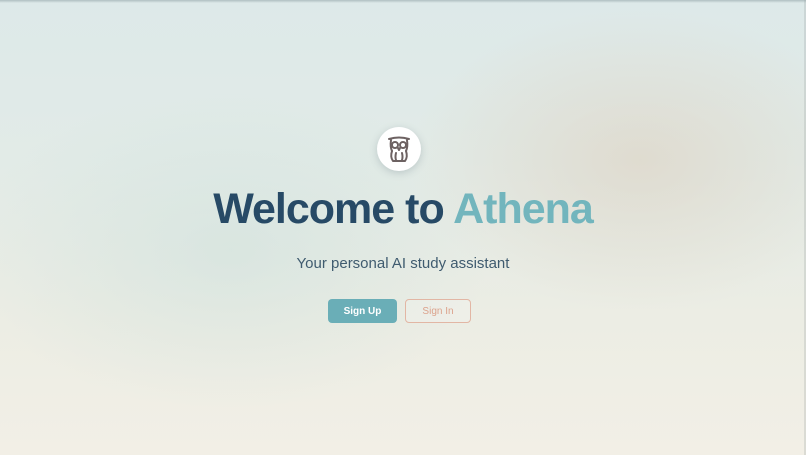 Image resolution: width=806 pixels, height=455 pixels. I want to click on owl-icon, so click(399, 149).